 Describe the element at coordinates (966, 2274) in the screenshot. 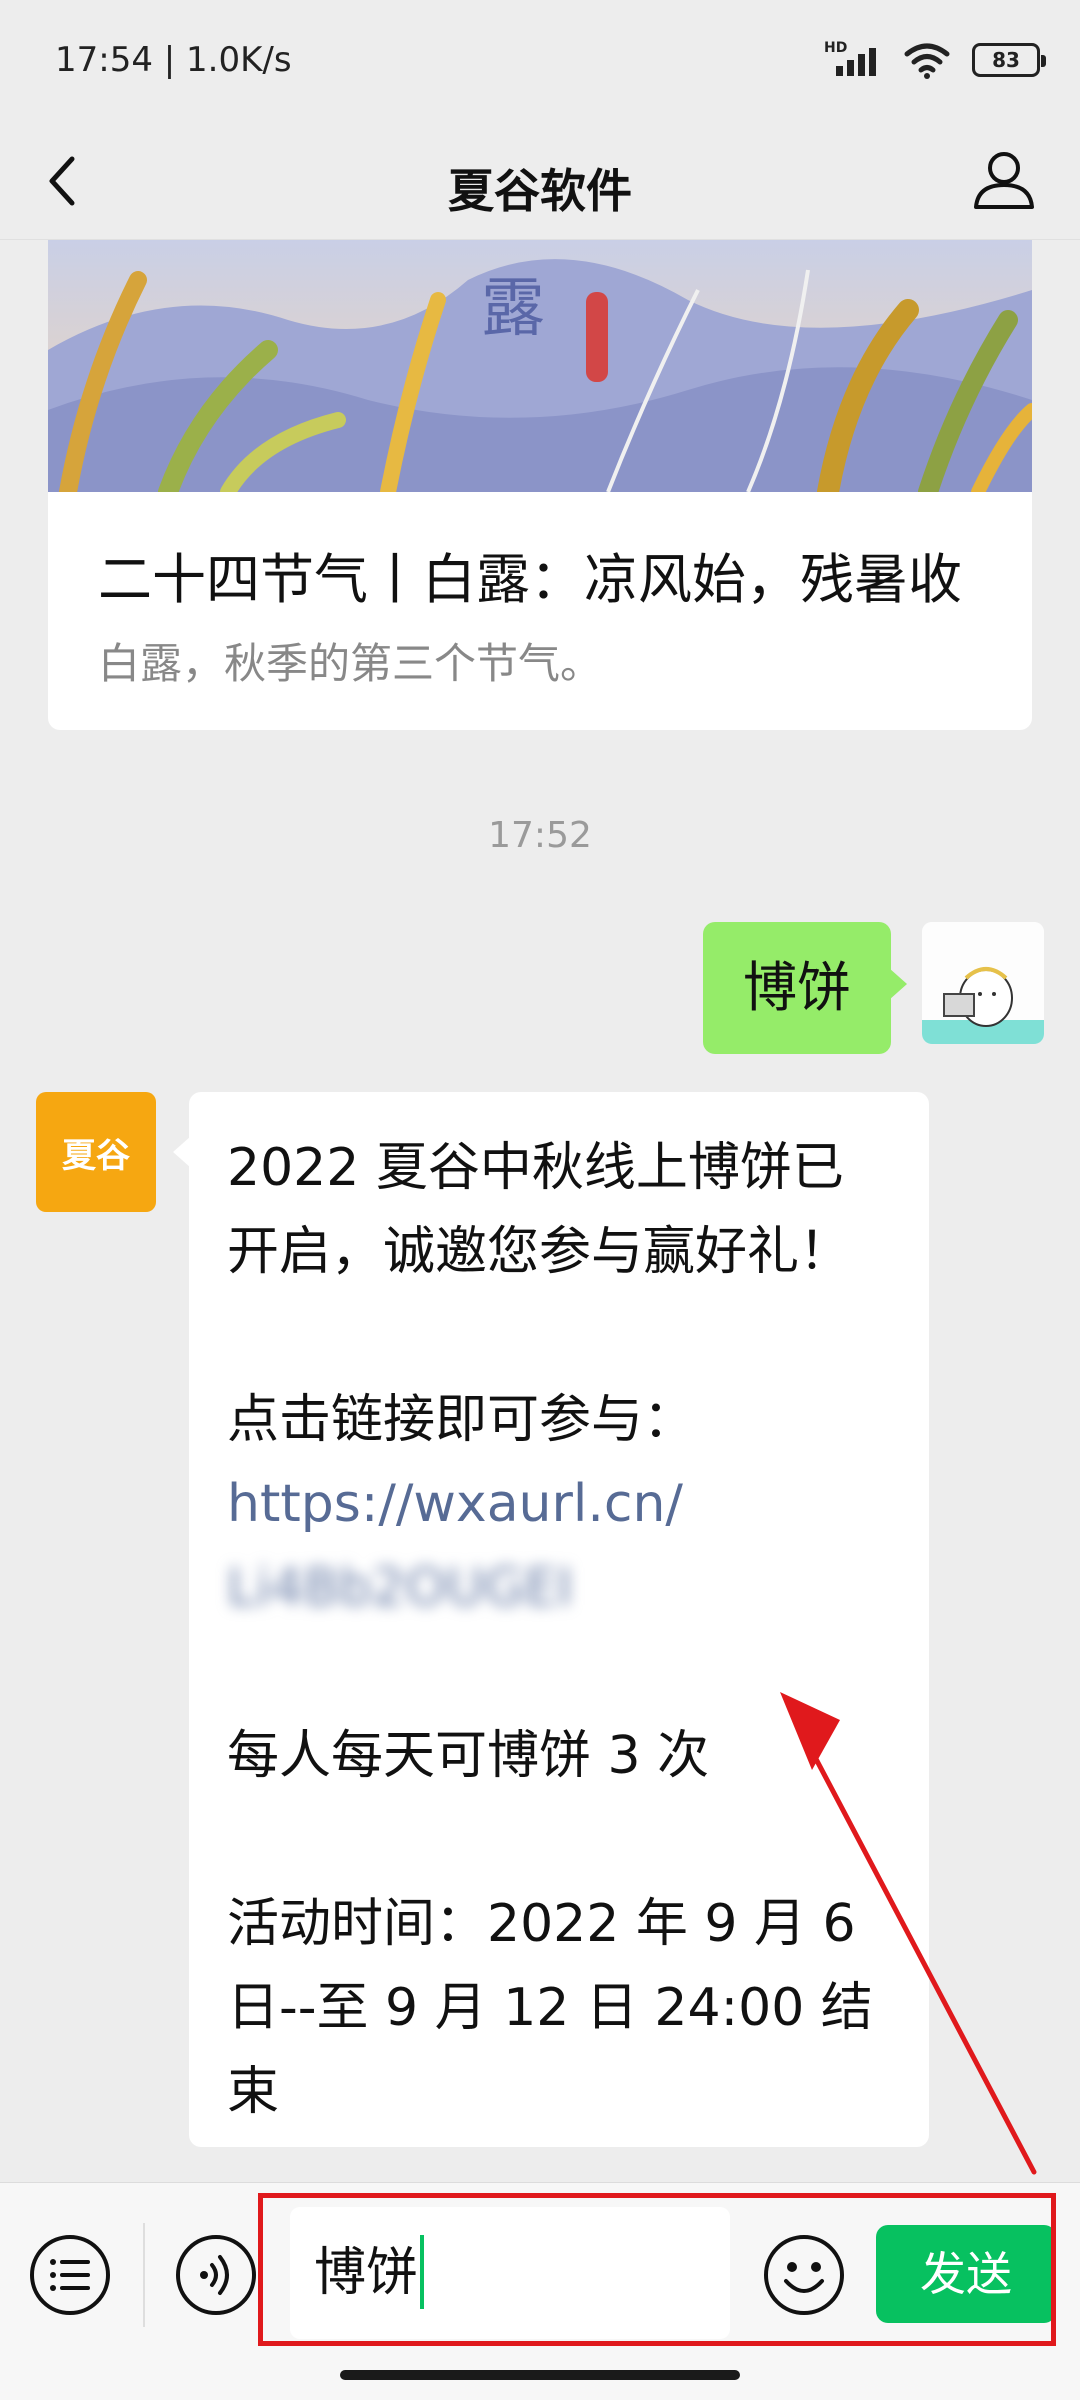

I see `send-button: 发送` at that location.